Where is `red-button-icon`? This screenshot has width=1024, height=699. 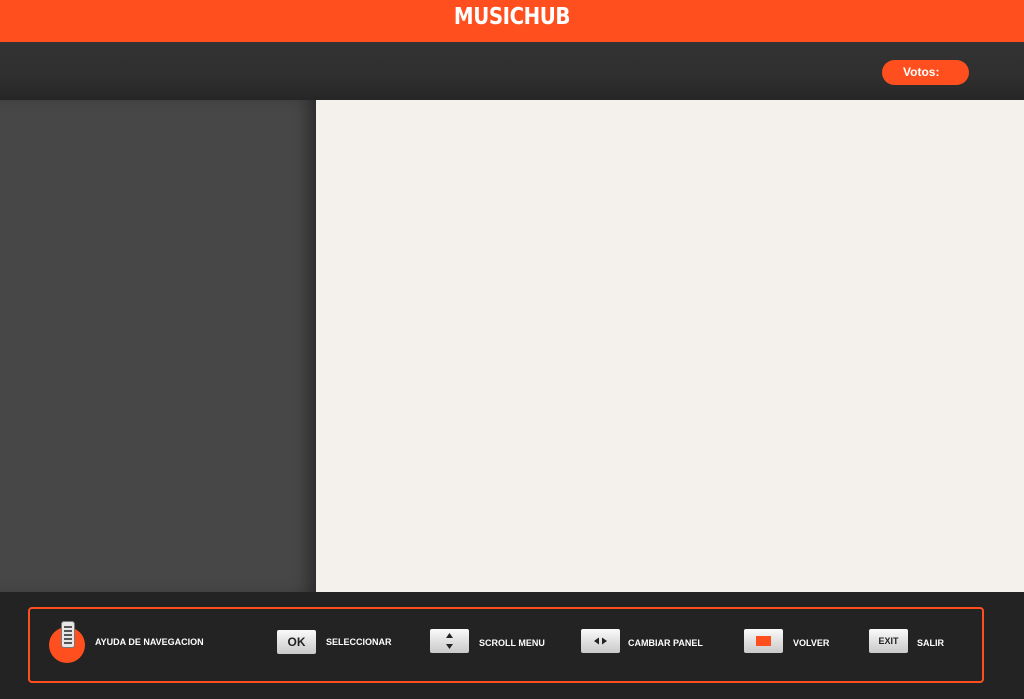
red-button-icon is located at coordinates (763, 641).